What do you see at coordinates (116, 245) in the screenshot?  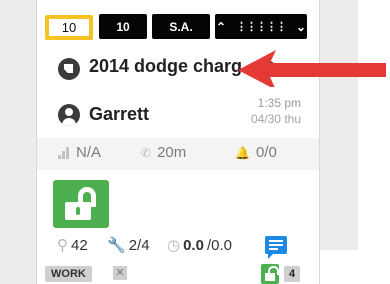 I see `wrench-icon: 🔧` at bounding box center [116, 245].